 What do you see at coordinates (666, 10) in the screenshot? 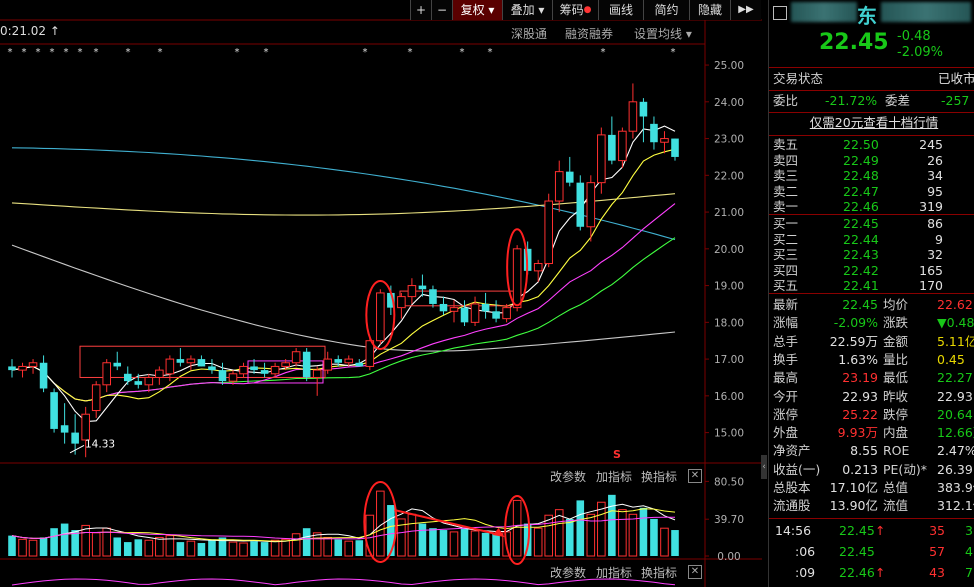
I see `simple-mode-button: 简约` at bounding box center [666, 10].